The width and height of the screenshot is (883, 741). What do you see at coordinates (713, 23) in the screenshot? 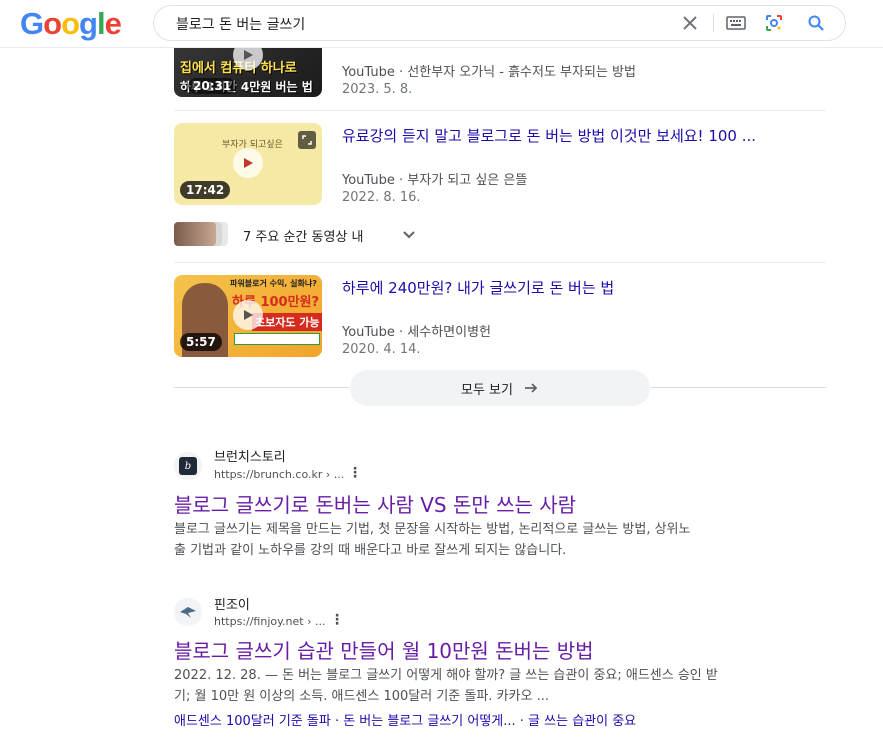
I see `divider` at bounding box center [713, 23].